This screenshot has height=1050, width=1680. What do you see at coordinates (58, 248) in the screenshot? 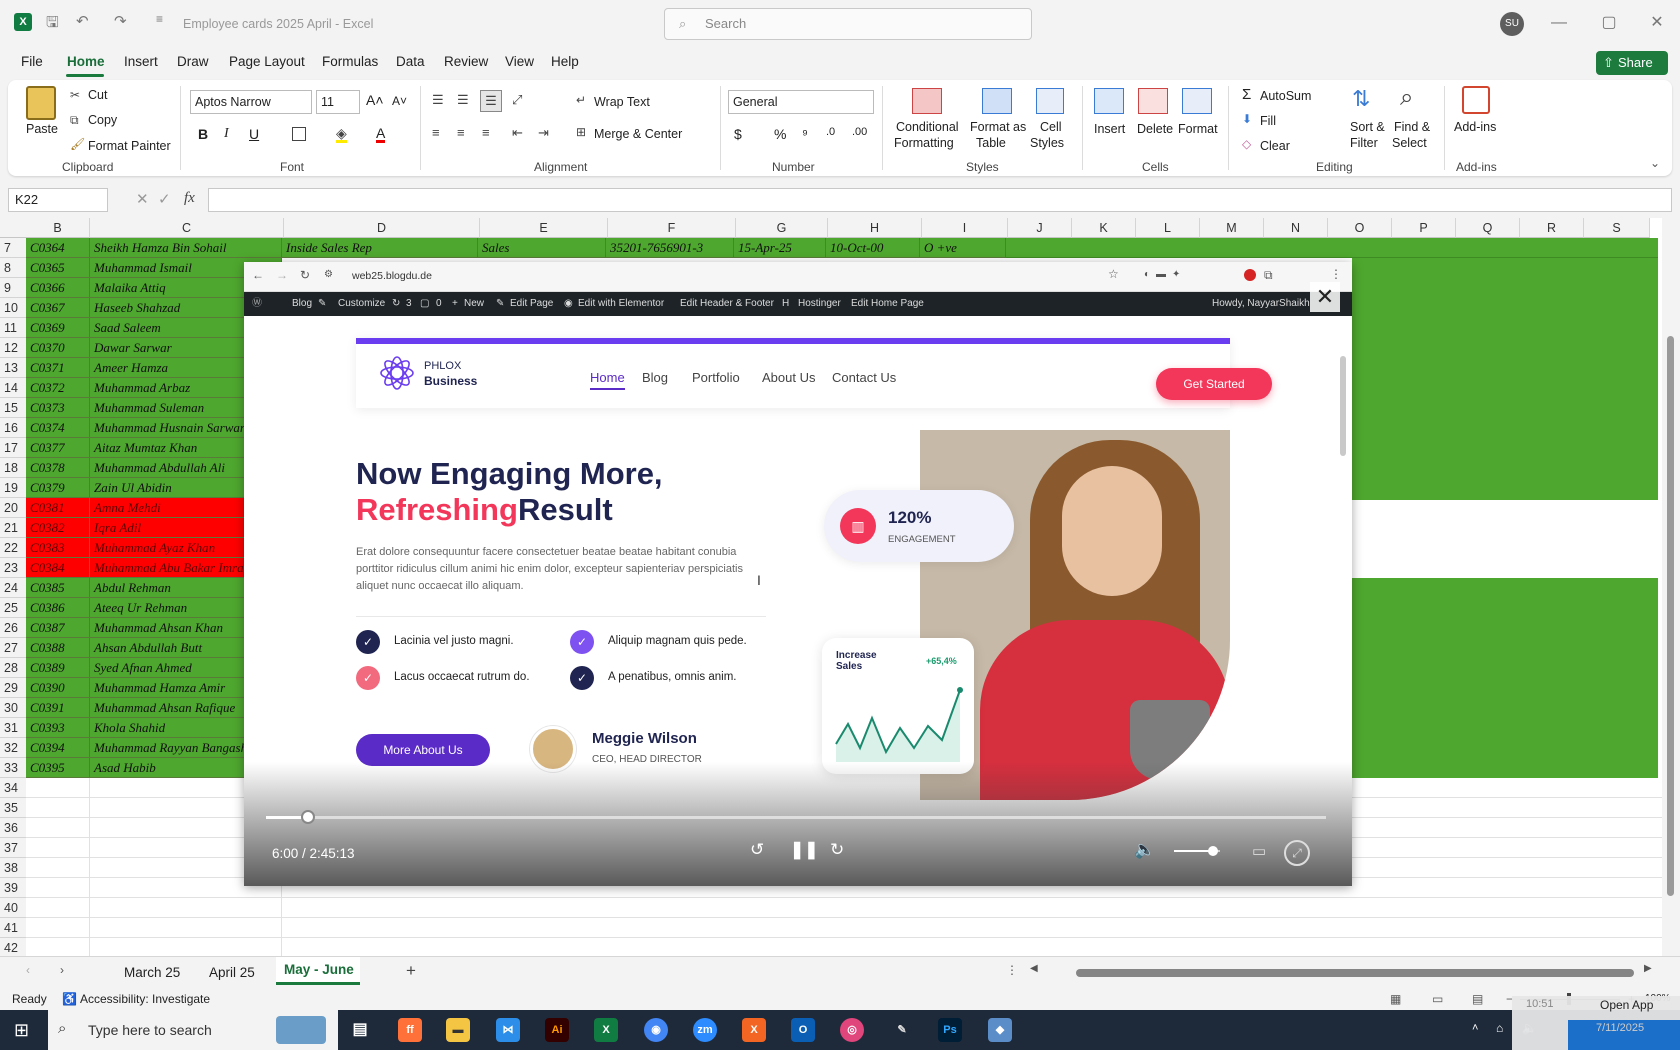
I see `cell-id: C0364` at bounding box center [58, 248].